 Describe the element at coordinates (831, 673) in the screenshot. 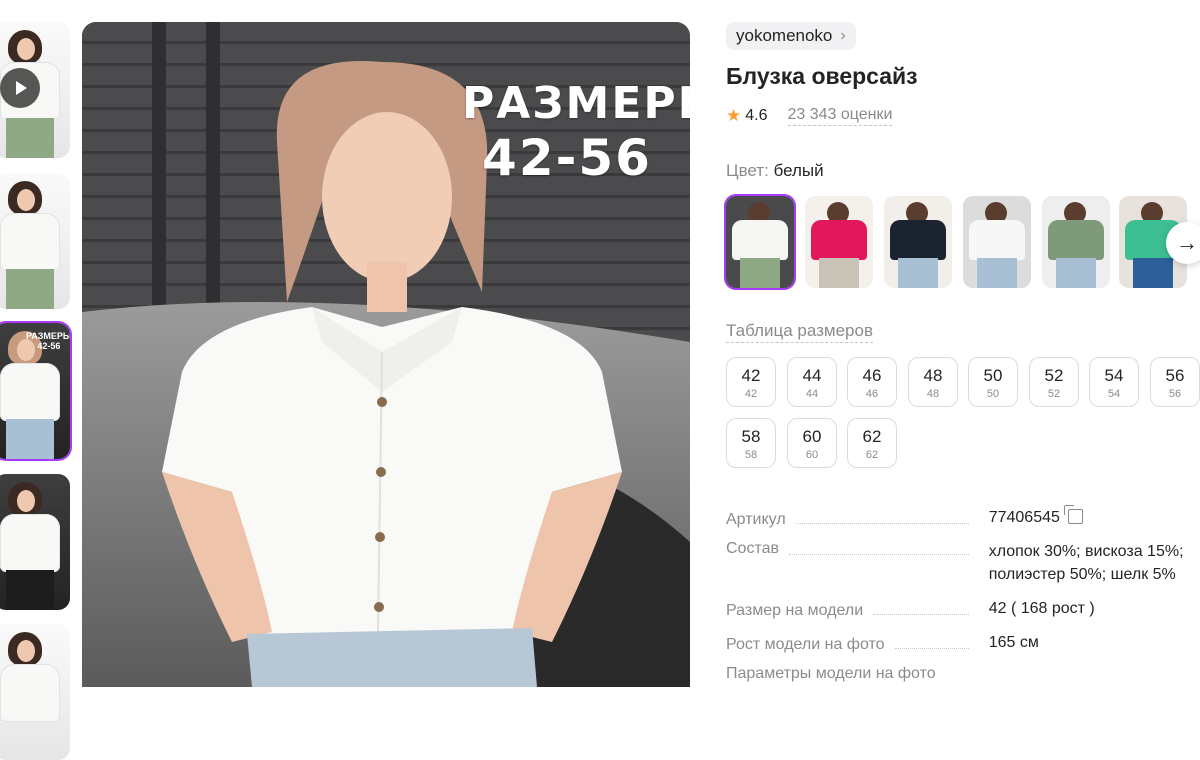

I see `spec-key-label: Параметры модели на фото` at that location.